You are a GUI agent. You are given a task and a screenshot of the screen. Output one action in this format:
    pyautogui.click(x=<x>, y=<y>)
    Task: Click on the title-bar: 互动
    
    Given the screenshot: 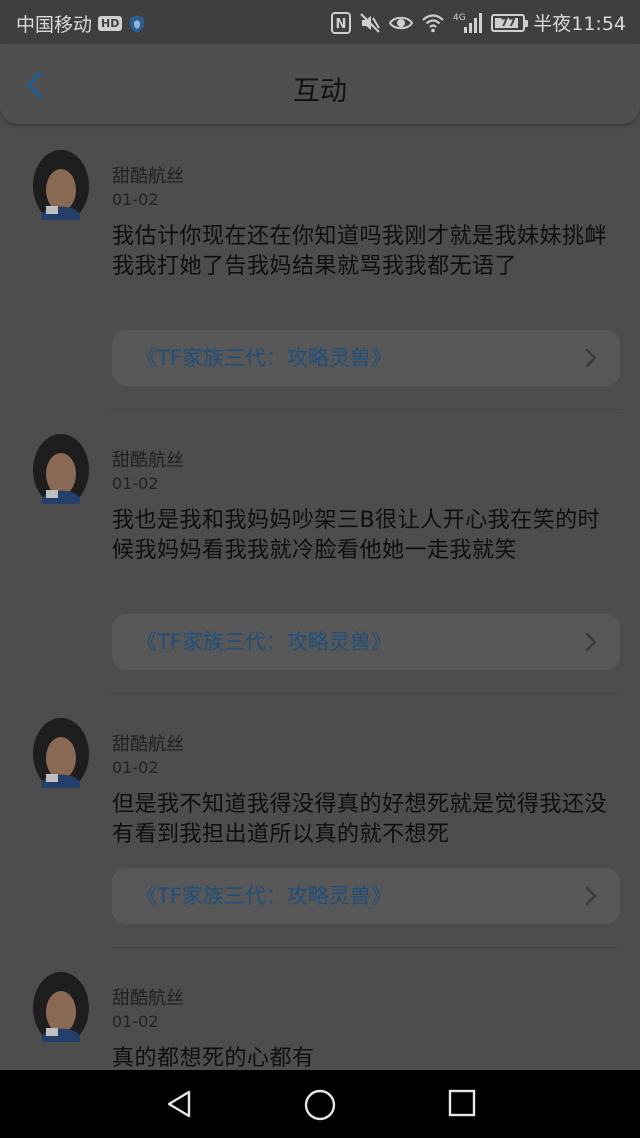 What is the action you would take?
    pyautogui.click(x=320, y=84)
    